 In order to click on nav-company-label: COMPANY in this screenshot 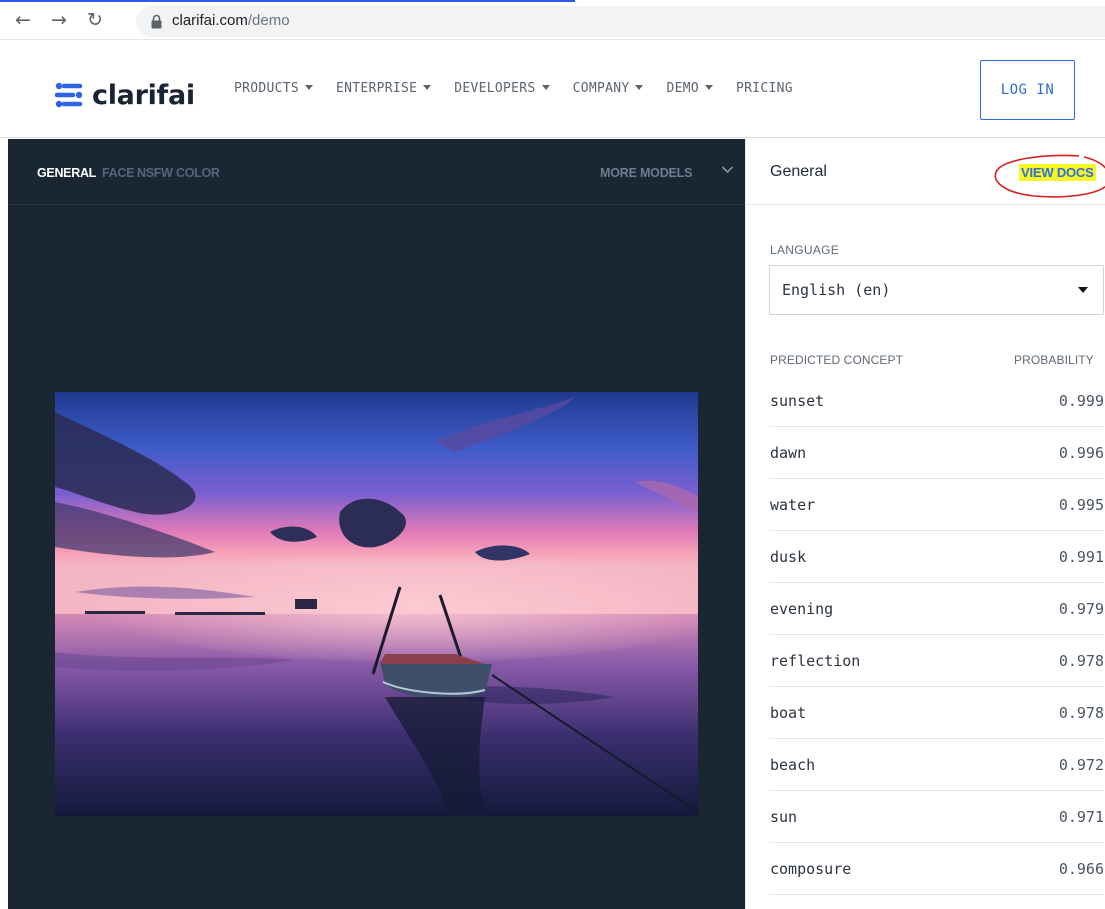, I will do `click(601, 88)`.